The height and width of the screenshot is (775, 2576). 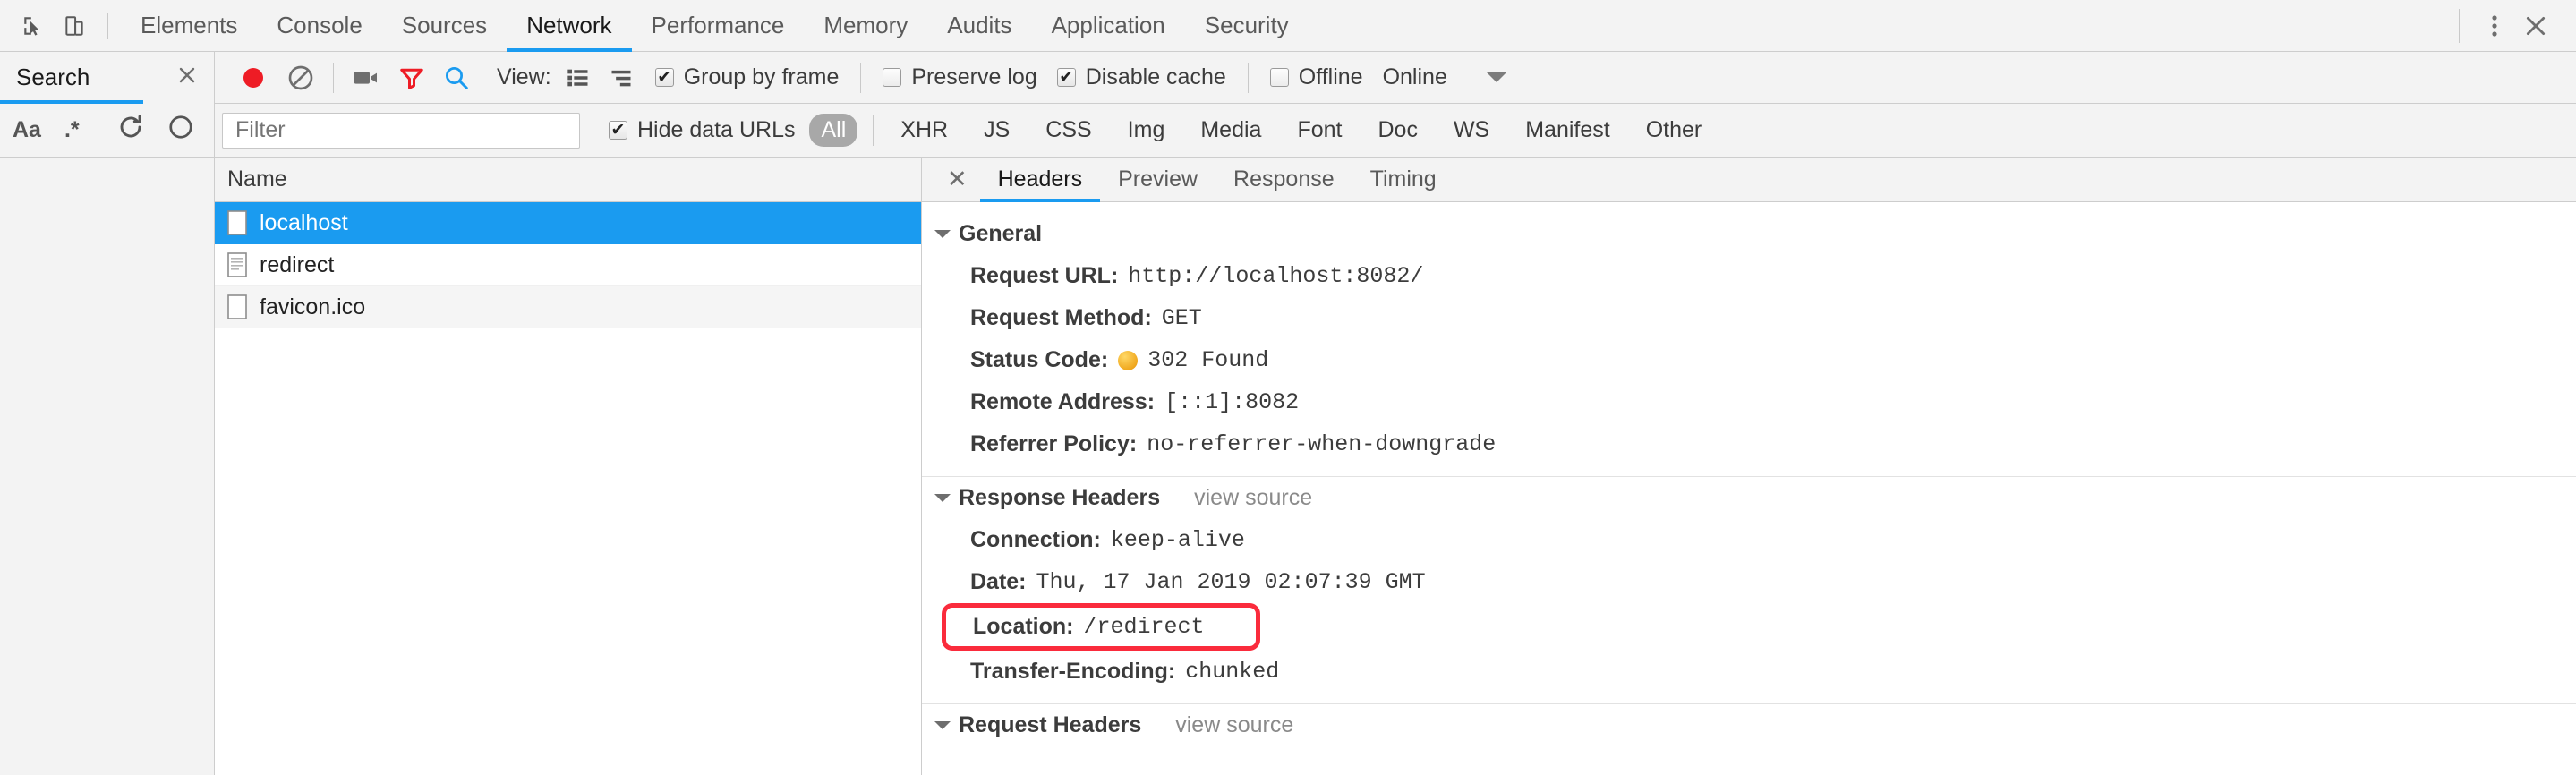 I want to click on tab-label: Memory, so click(x=865, y=25).